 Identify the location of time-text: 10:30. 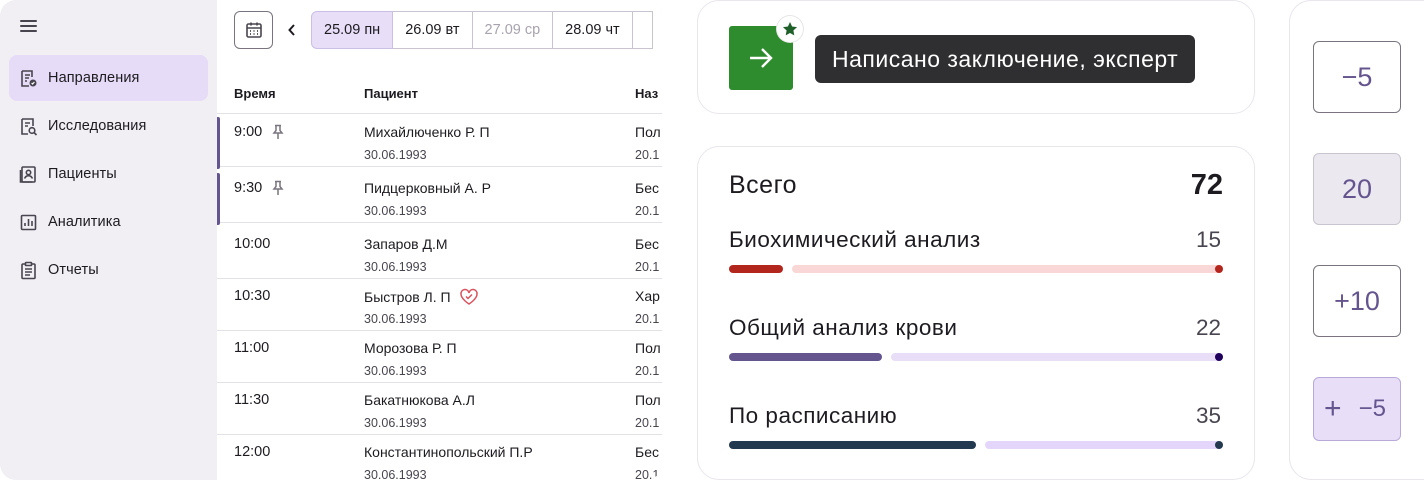
(252, 296).